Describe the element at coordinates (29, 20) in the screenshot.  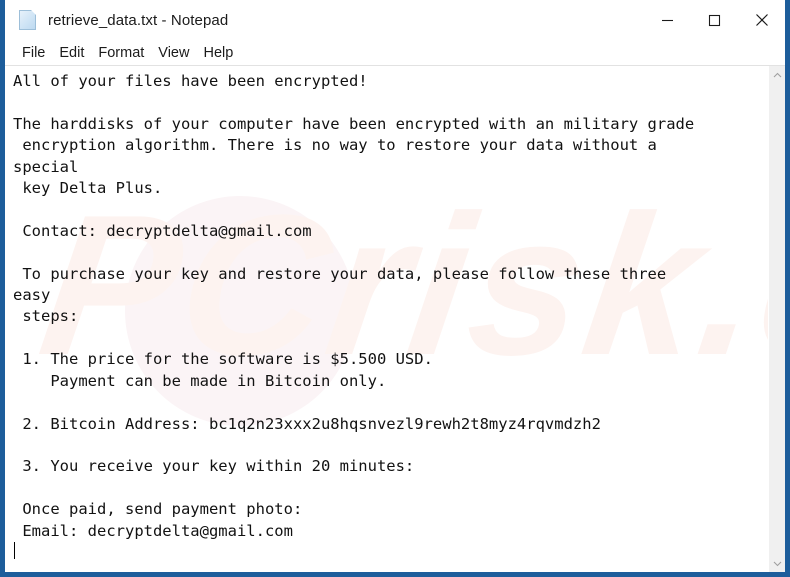
I see `notepad-document-icon` at that location.